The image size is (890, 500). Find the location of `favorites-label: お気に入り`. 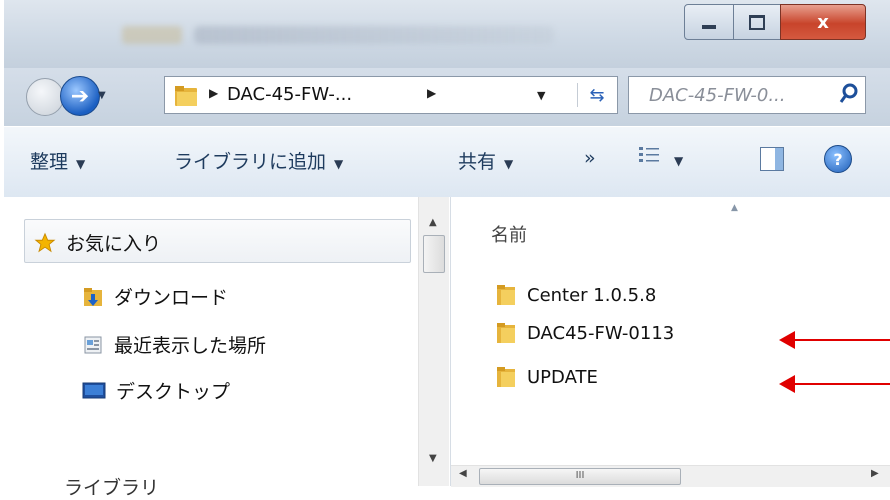

favorites-label: お気に入り is located at coordinates (114, 244).